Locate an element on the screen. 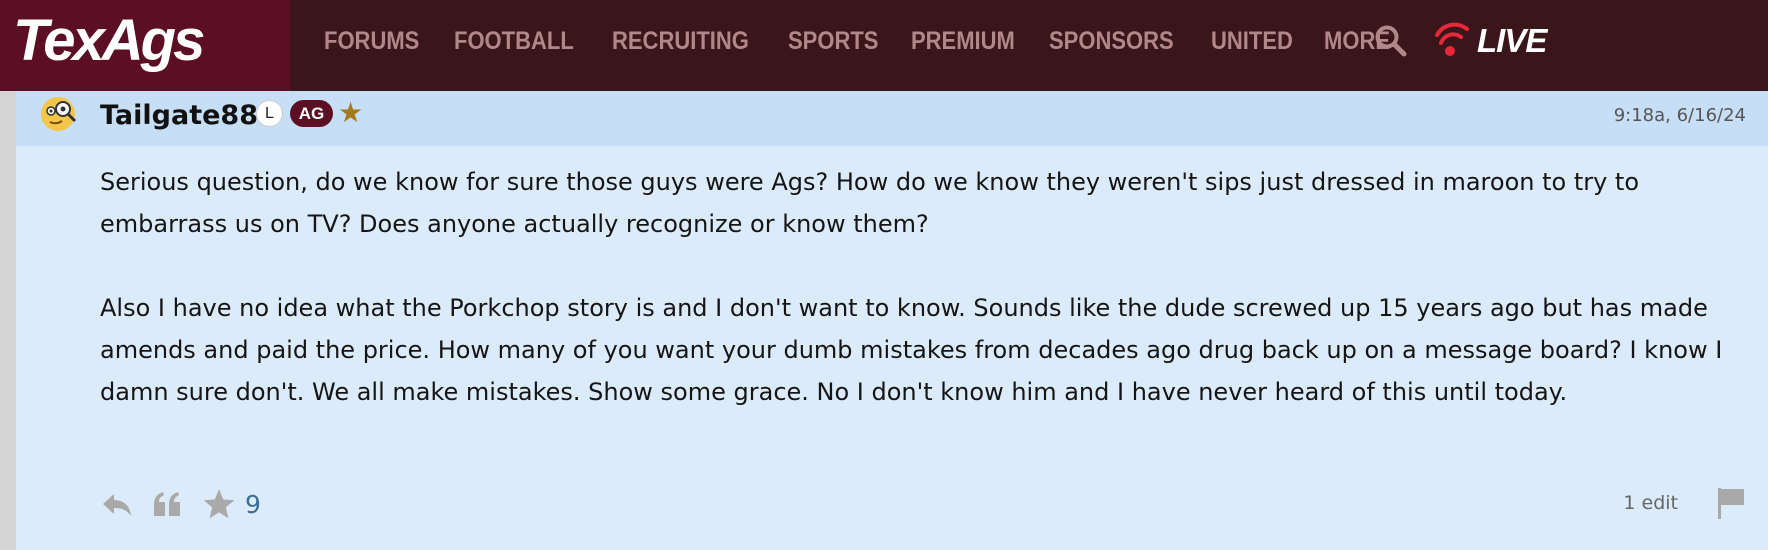  edit-count: 1 edit is located at coordinates (1650, 503).